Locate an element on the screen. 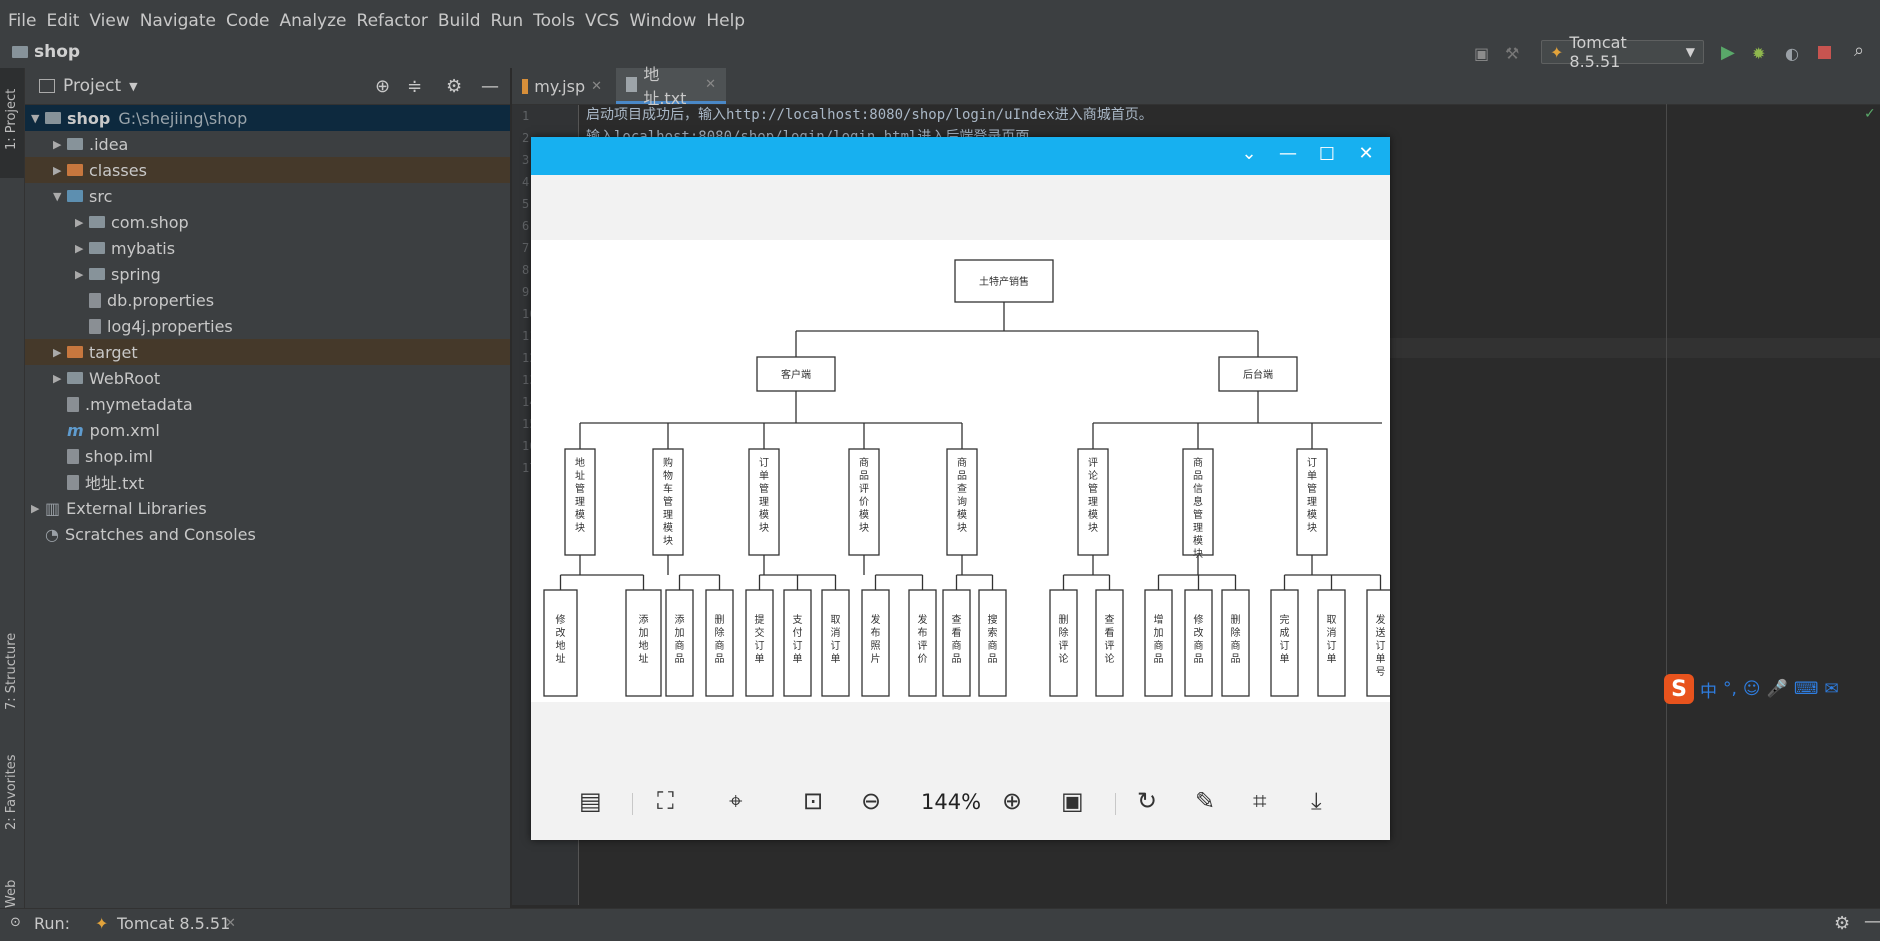  project-tool-label: 1: Project is located at coordinates (11, 119).